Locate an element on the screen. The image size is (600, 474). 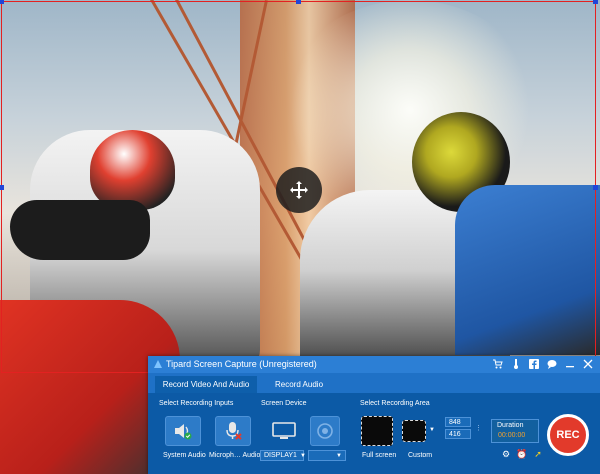
duration-box: Duration 00:00:00 is located at coordinates (515, 431).